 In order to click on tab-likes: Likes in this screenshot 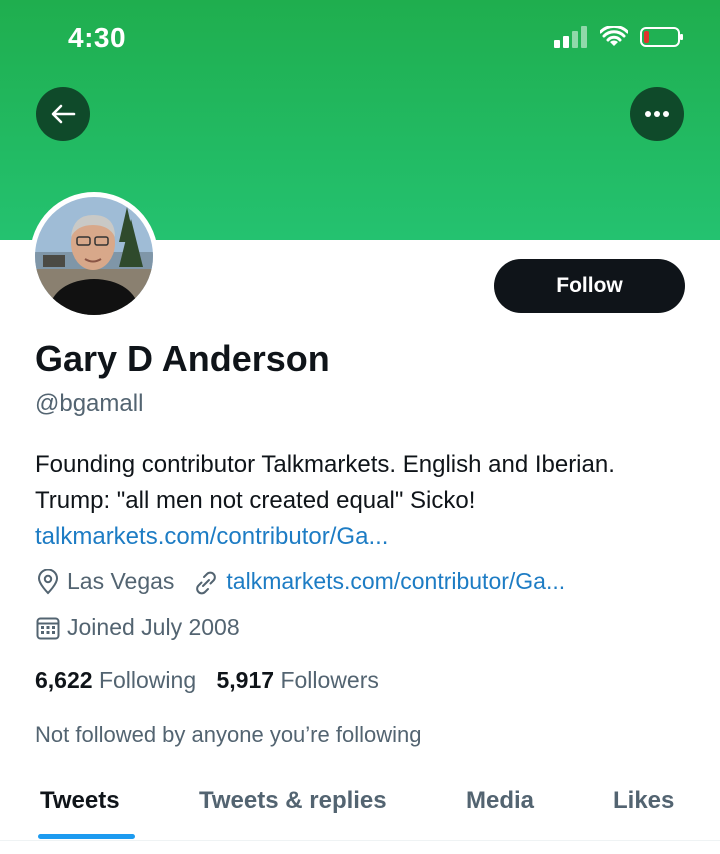, I will do `click(643, 801)`.